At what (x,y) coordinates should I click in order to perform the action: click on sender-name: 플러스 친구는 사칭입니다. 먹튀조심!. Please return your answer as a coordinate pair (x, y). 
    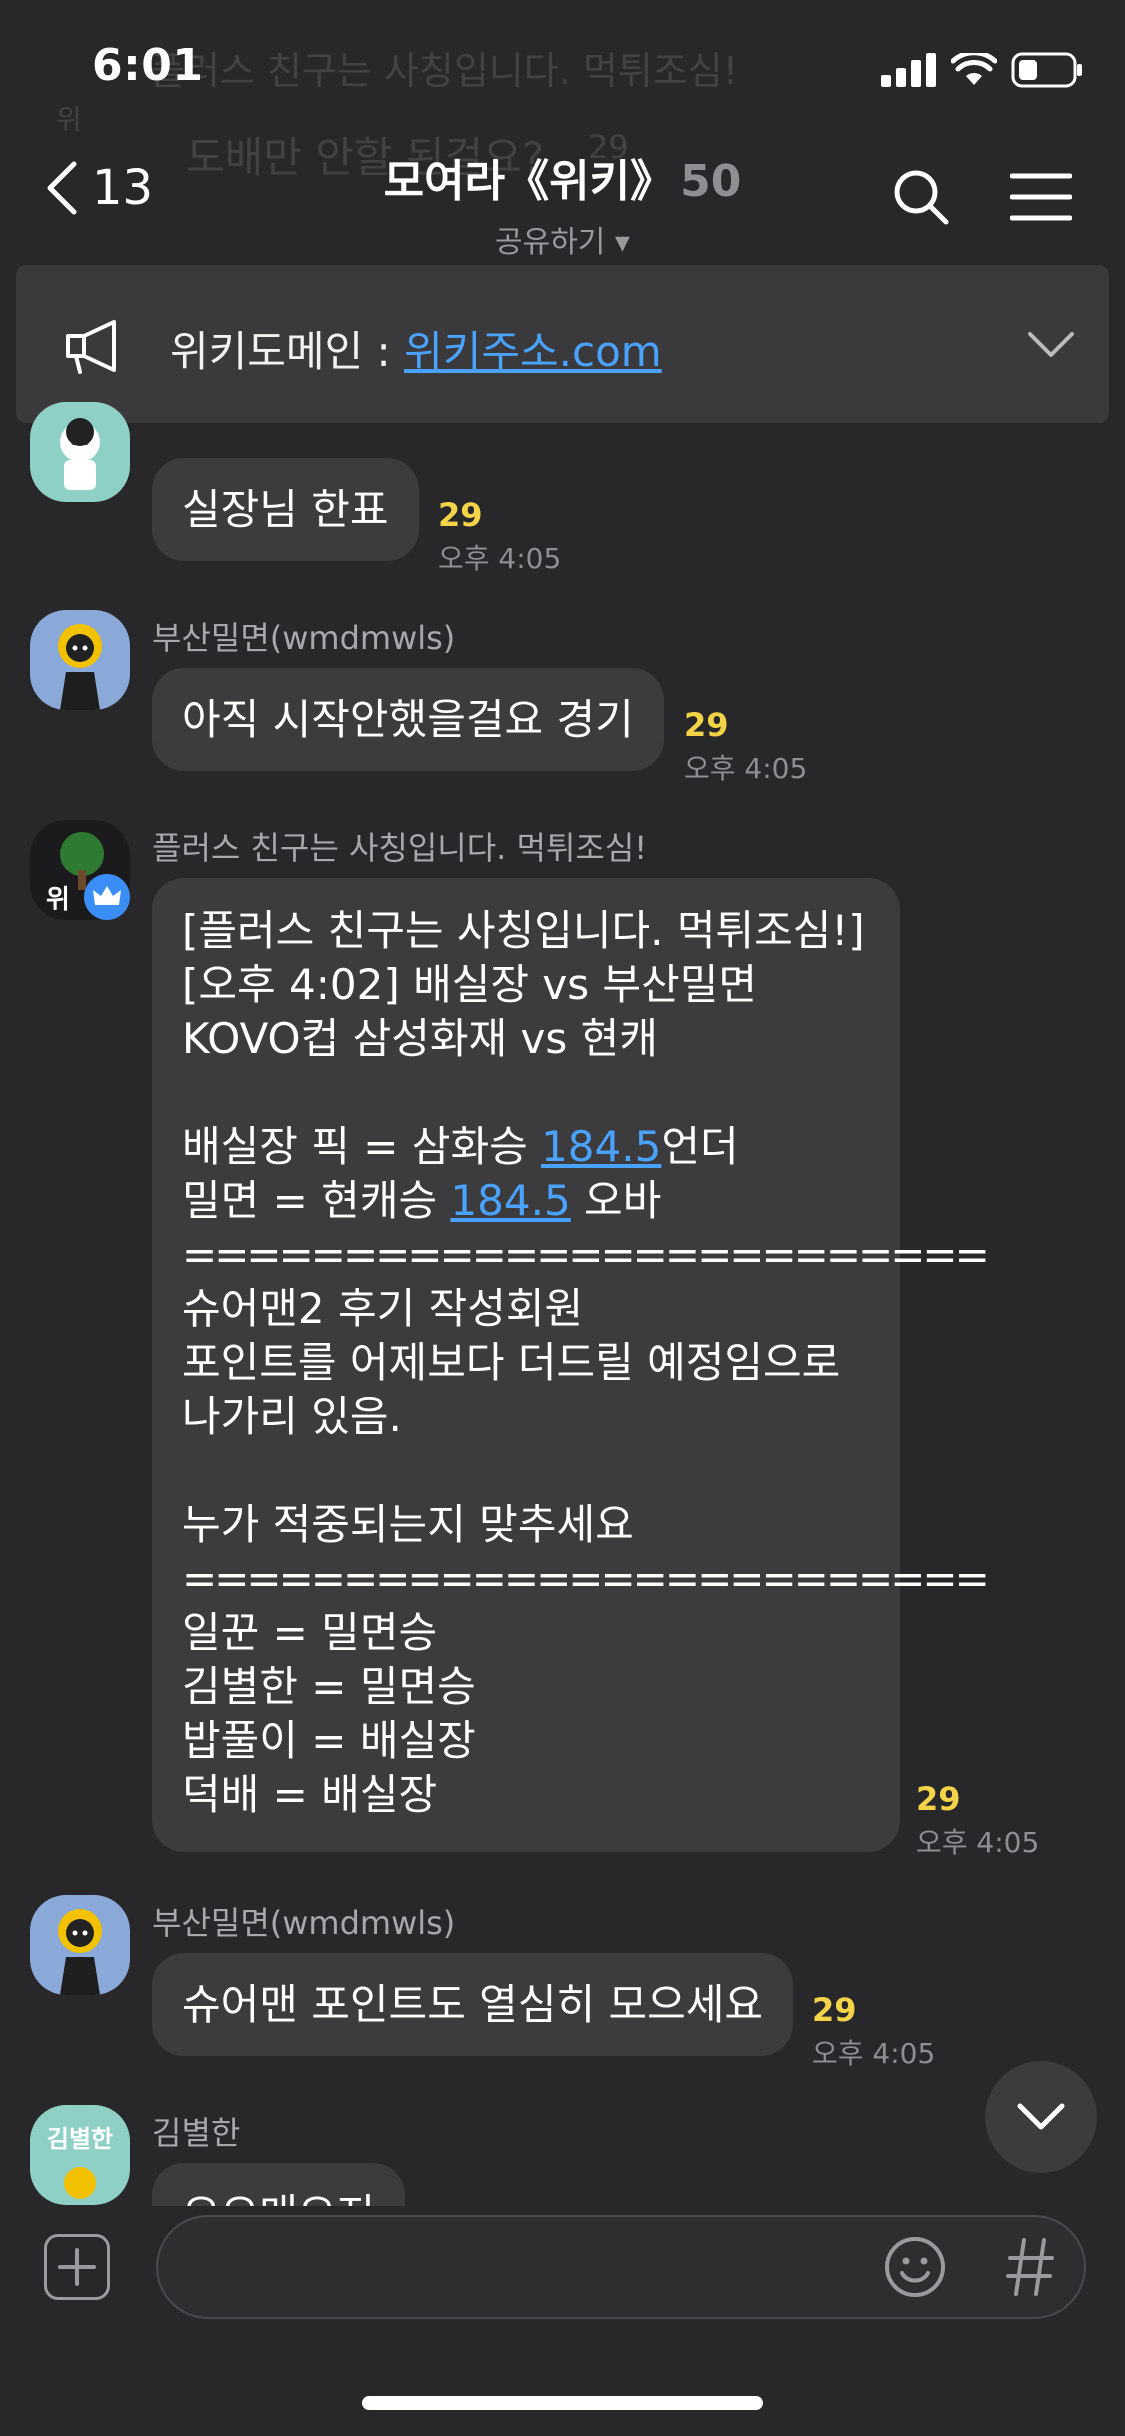
    Looking at the image, I should click on (400, 848).